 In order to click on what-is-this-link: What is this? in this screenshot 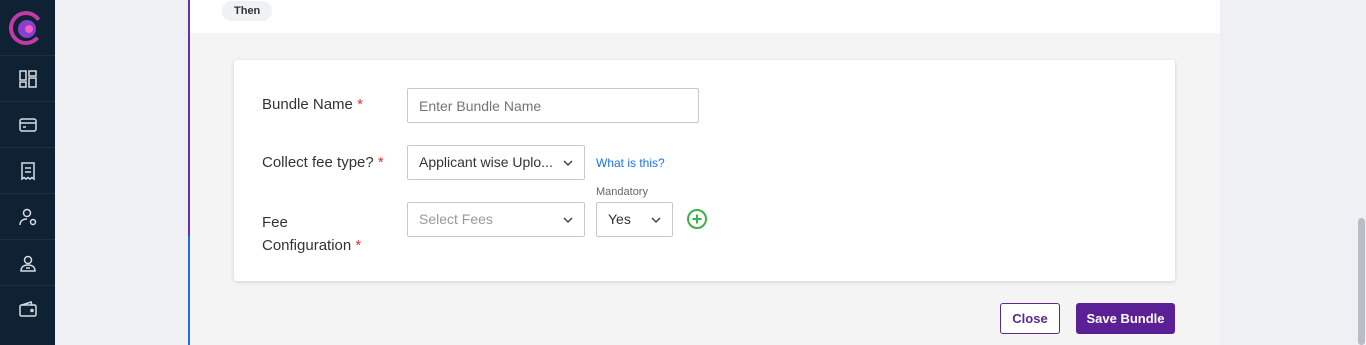, I will do `click(630, 163)`.